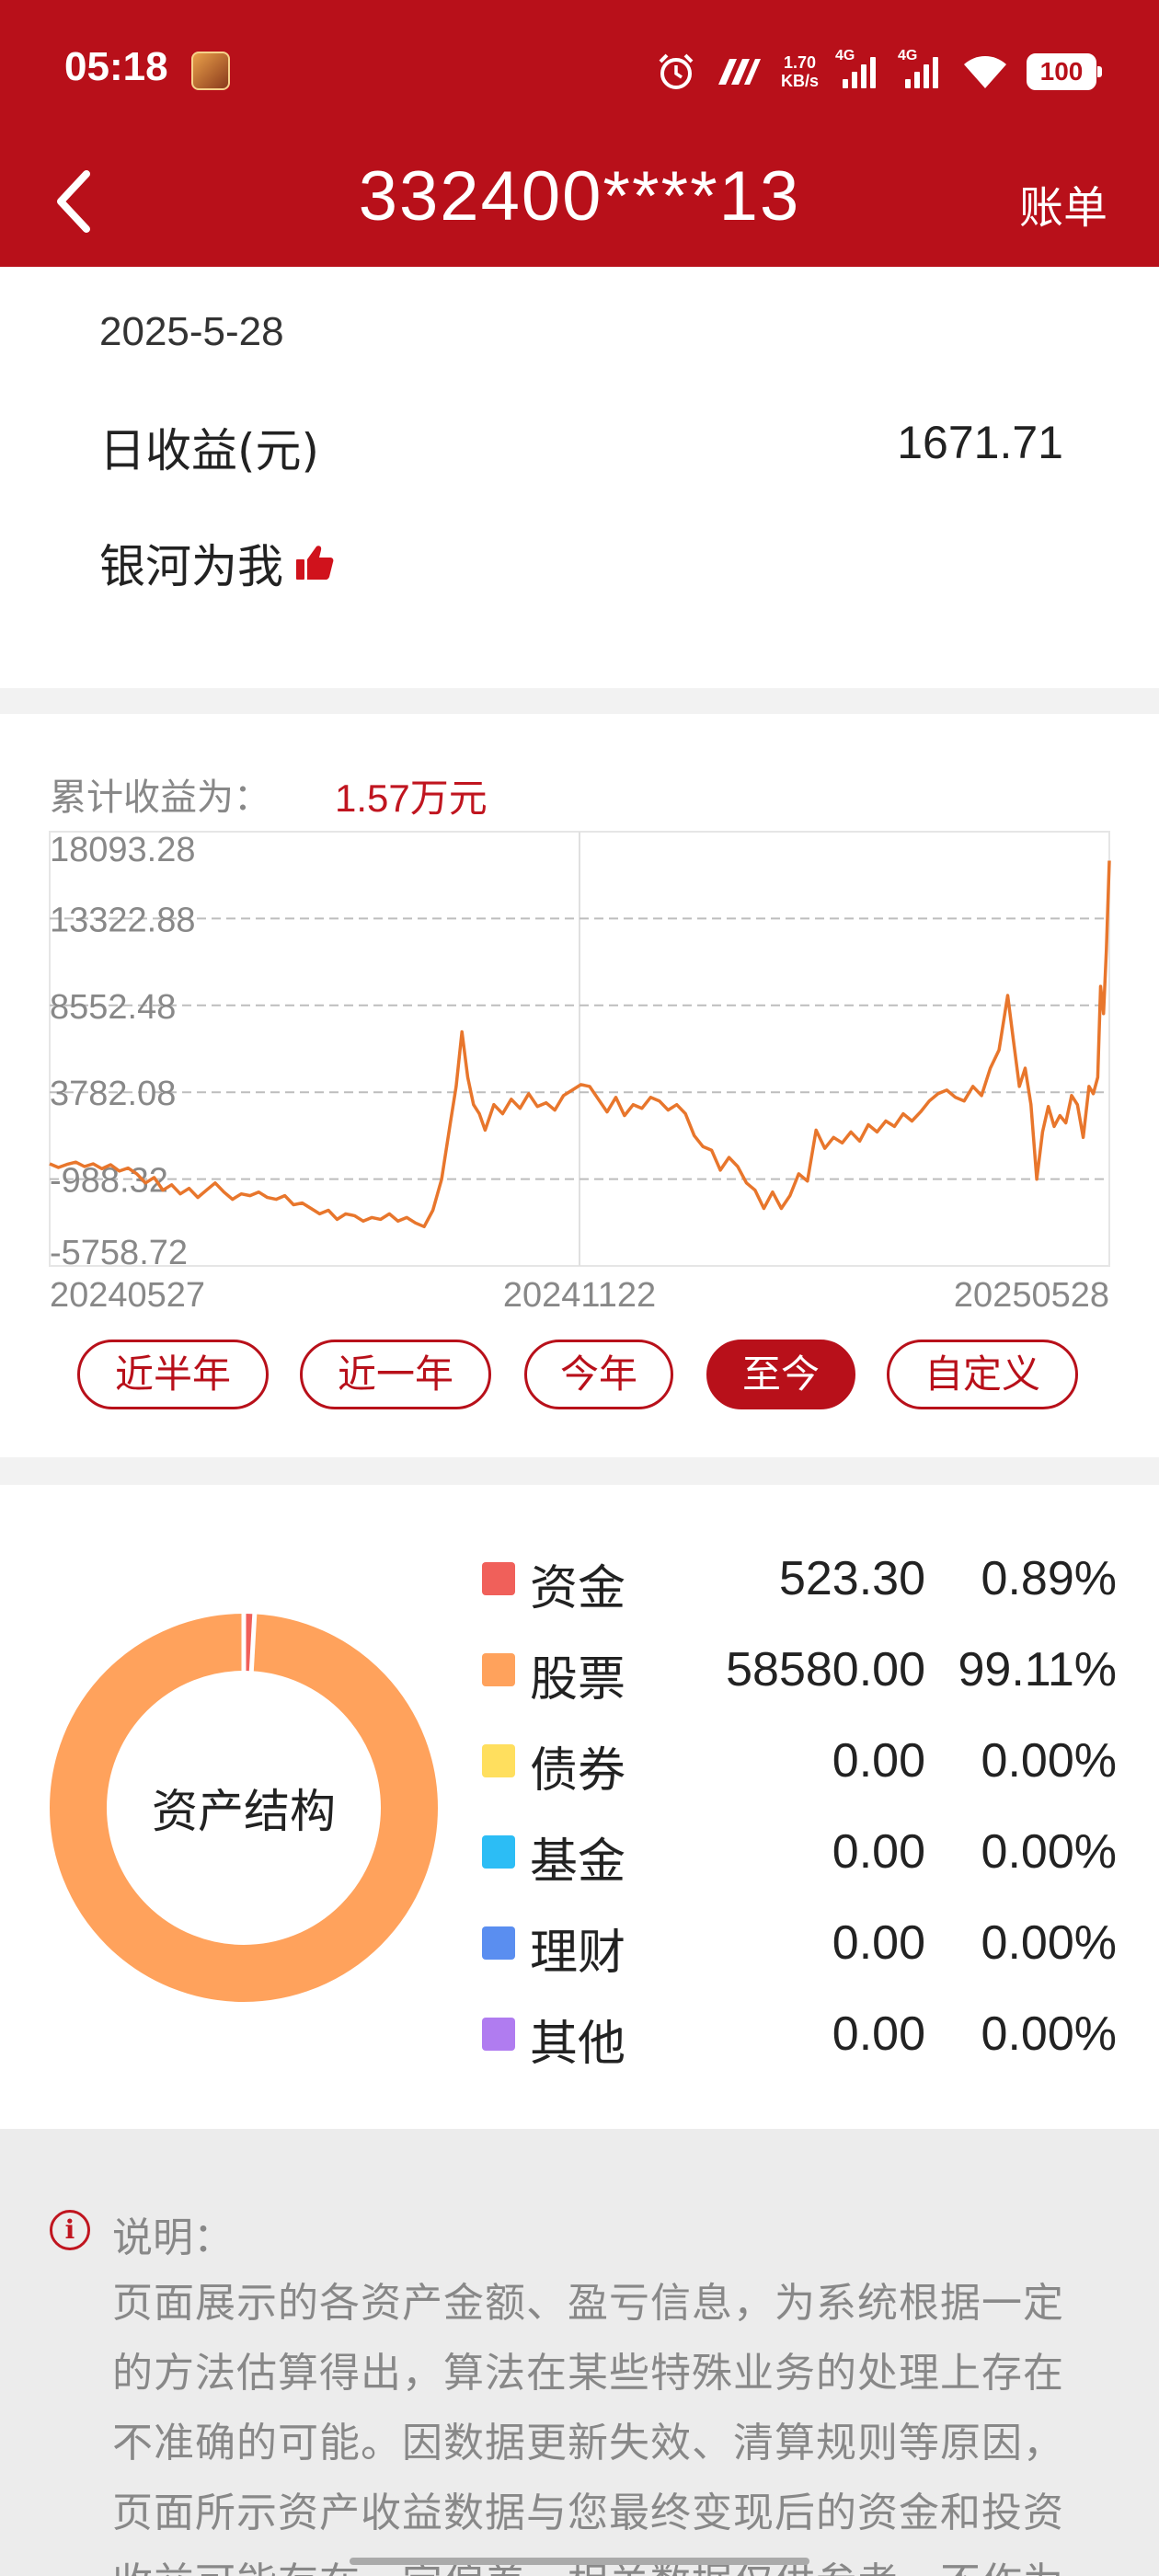 This screenshot has width=1159, height=2576. What do you see at coordinates (173, 2237) in the screenshot?
I see `disclaimer-title: 说明：` at bounding box center [173, 2237].